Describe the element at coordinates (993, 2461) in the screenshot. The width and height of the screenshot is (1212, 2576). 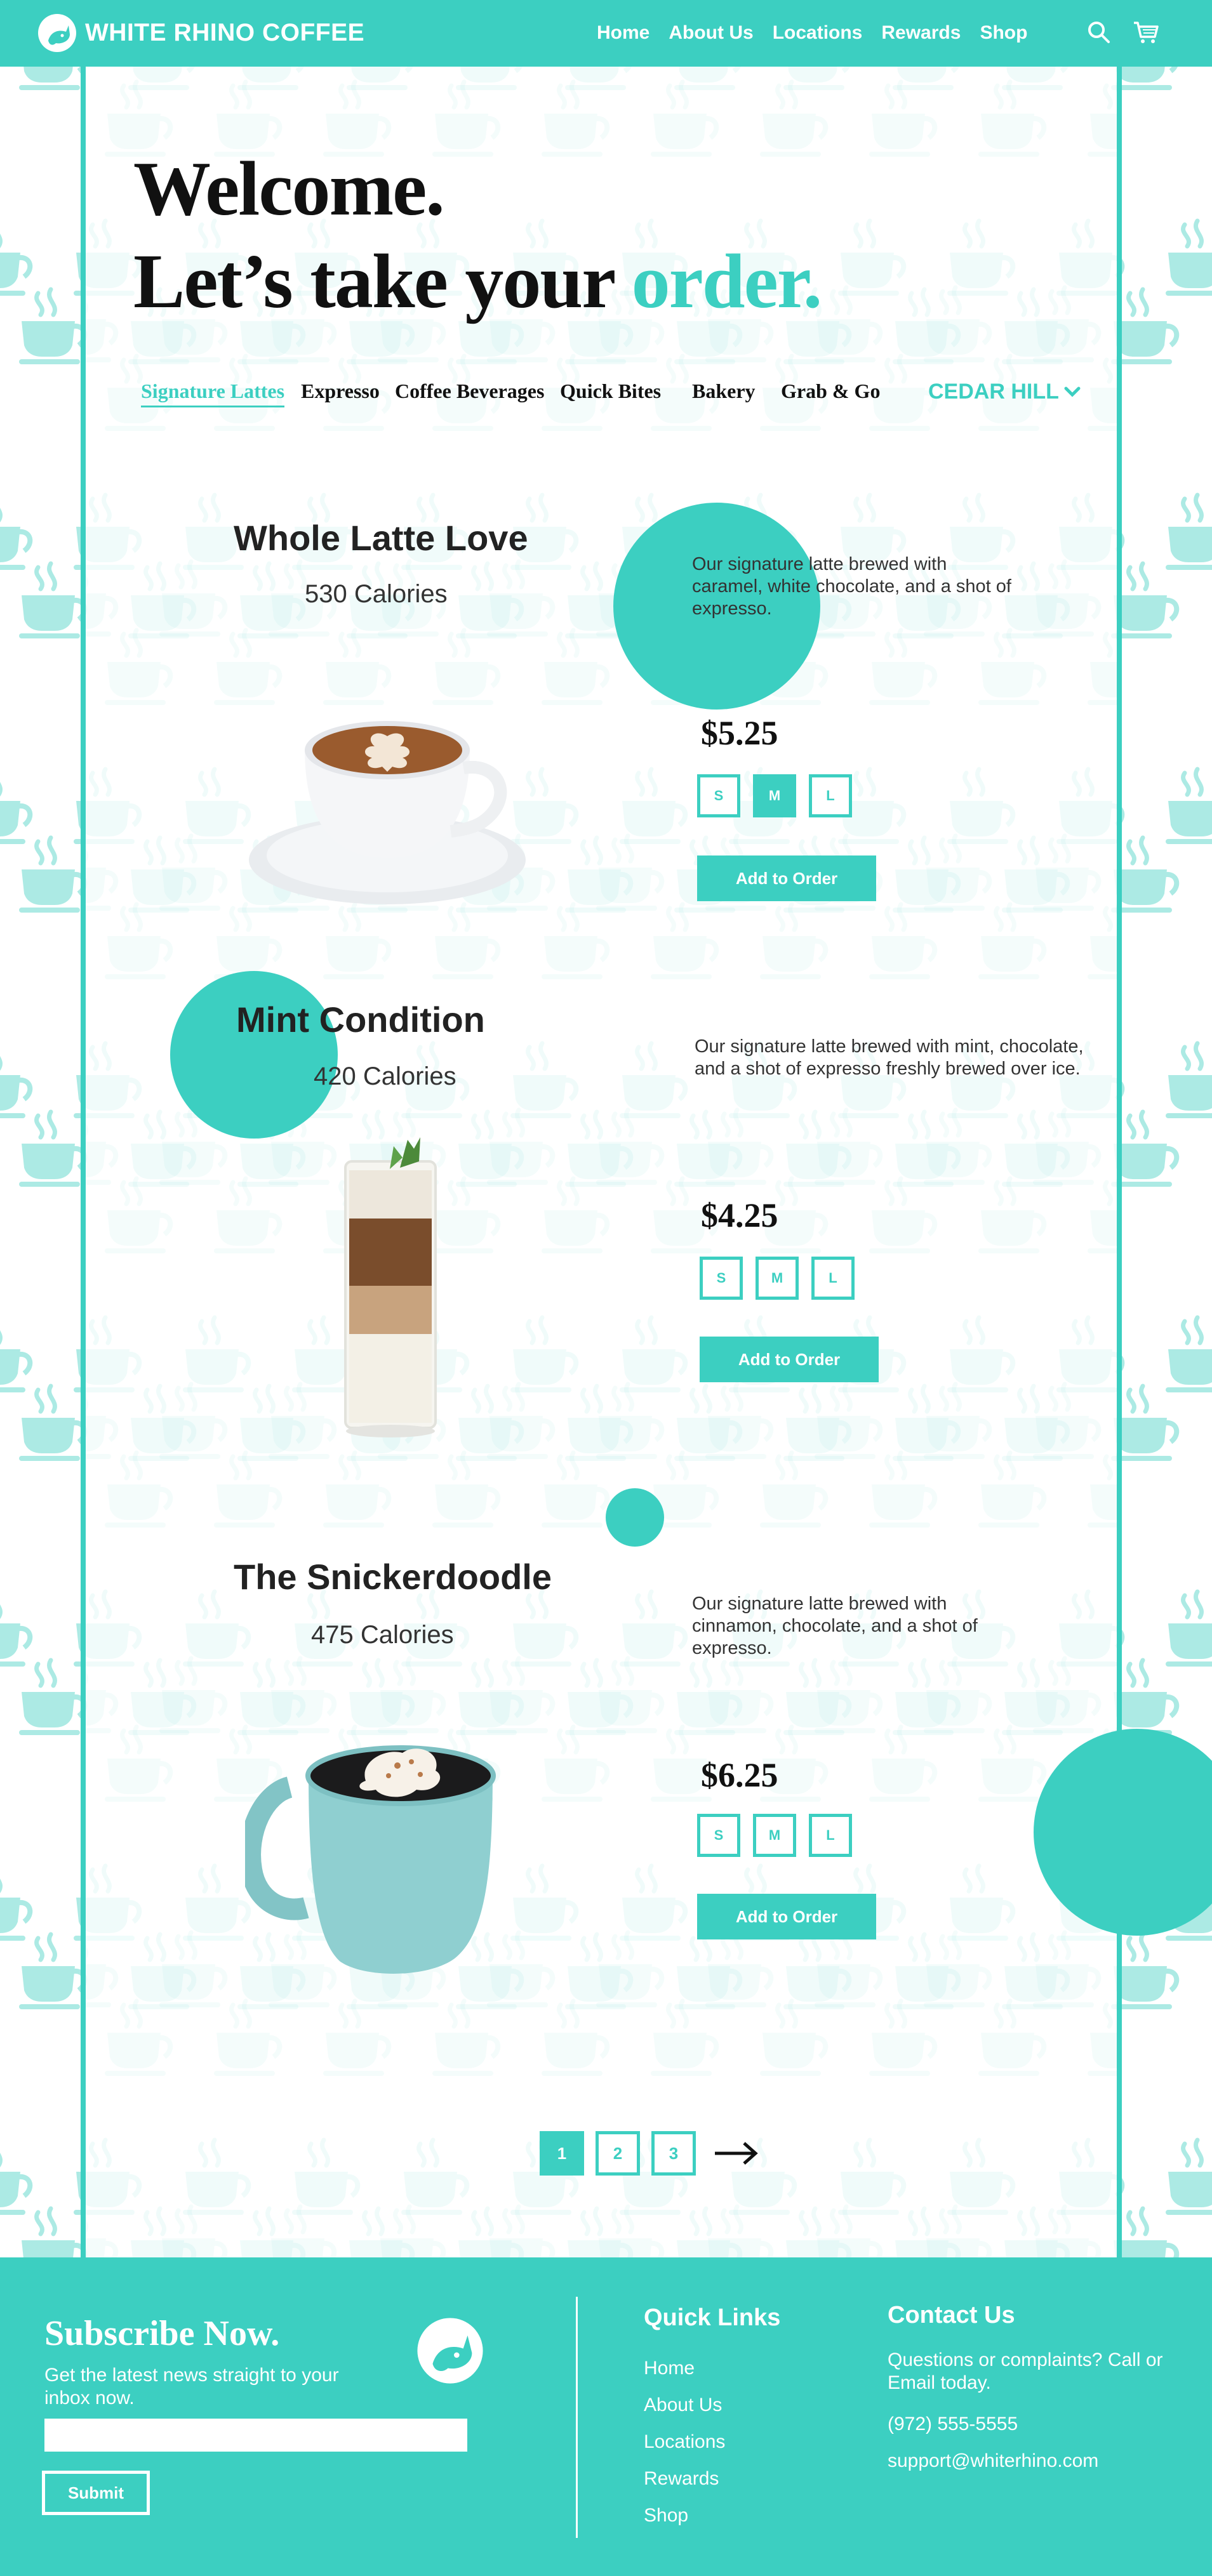
I see `contact-email: support@whiterhino.com` at that location.